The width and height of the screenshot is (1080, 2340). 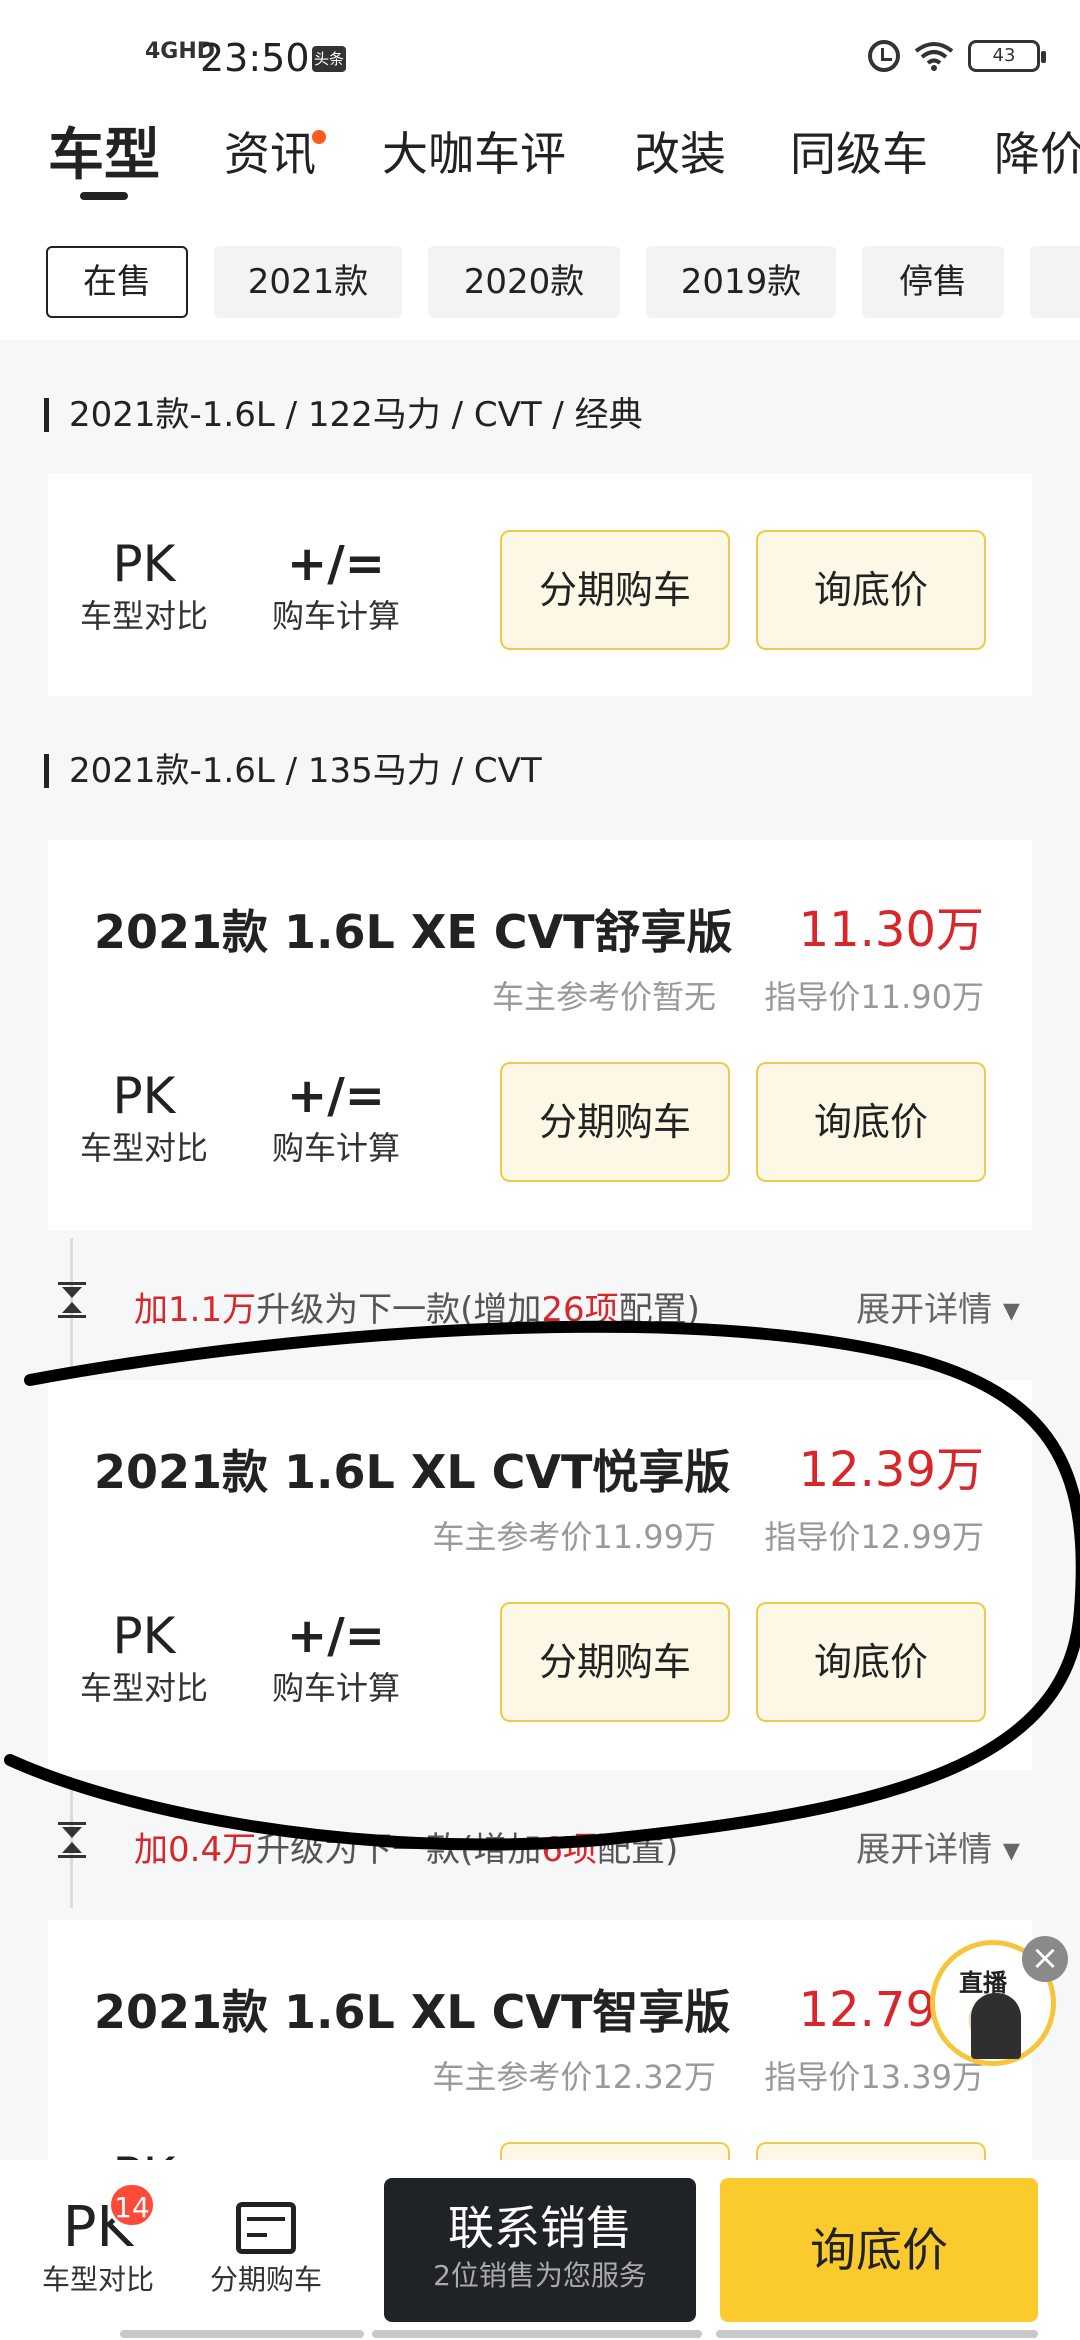 I want to click on tab-news: 资讯, so click(x=270, y=151).